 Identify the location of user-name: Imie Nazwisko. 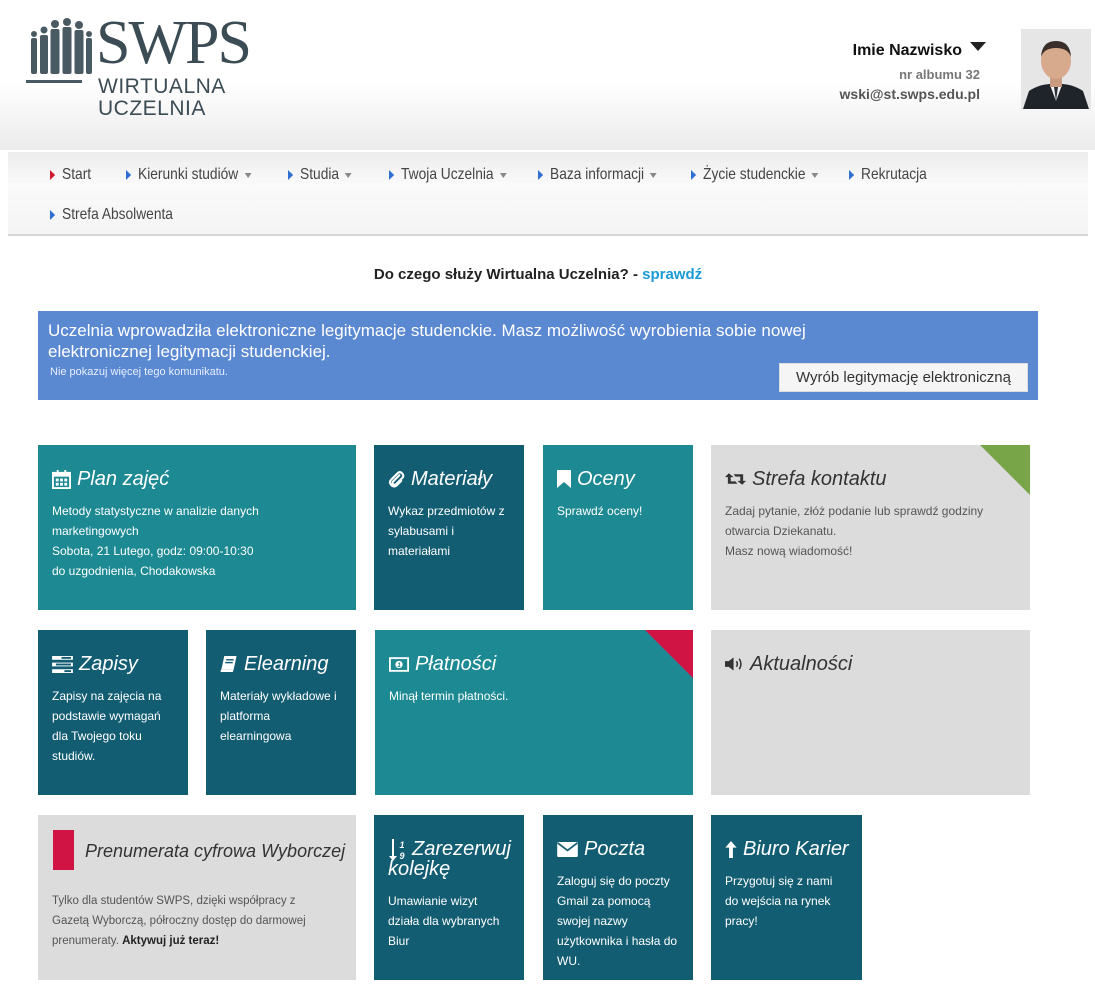
(907, 51).